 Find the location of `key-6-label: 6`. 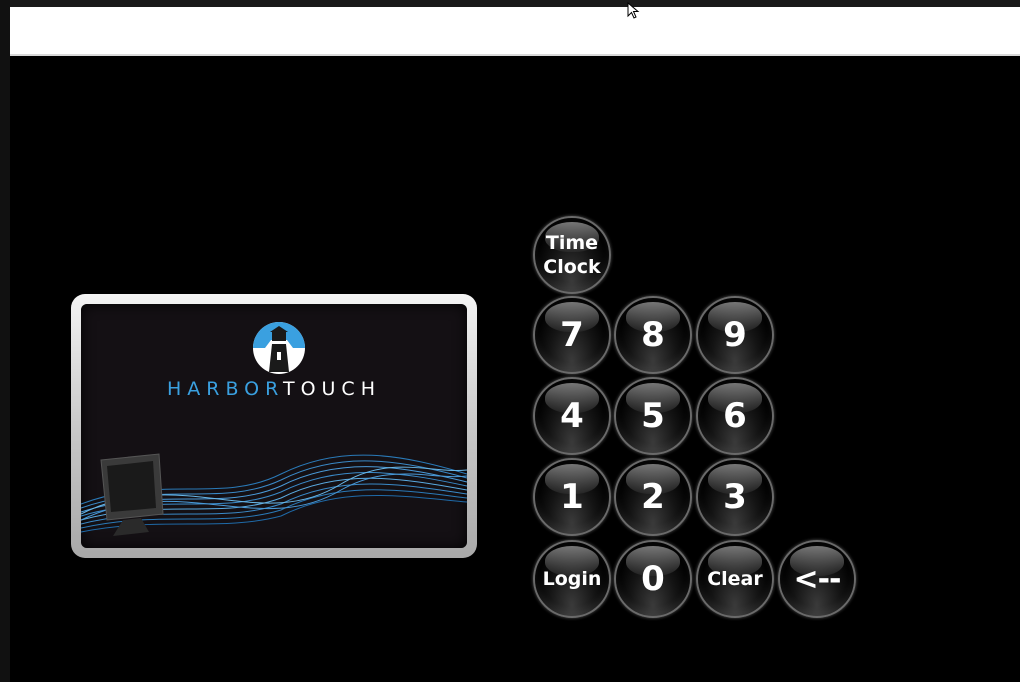

key-6-label: 6 is located at coordinates (735, 416).